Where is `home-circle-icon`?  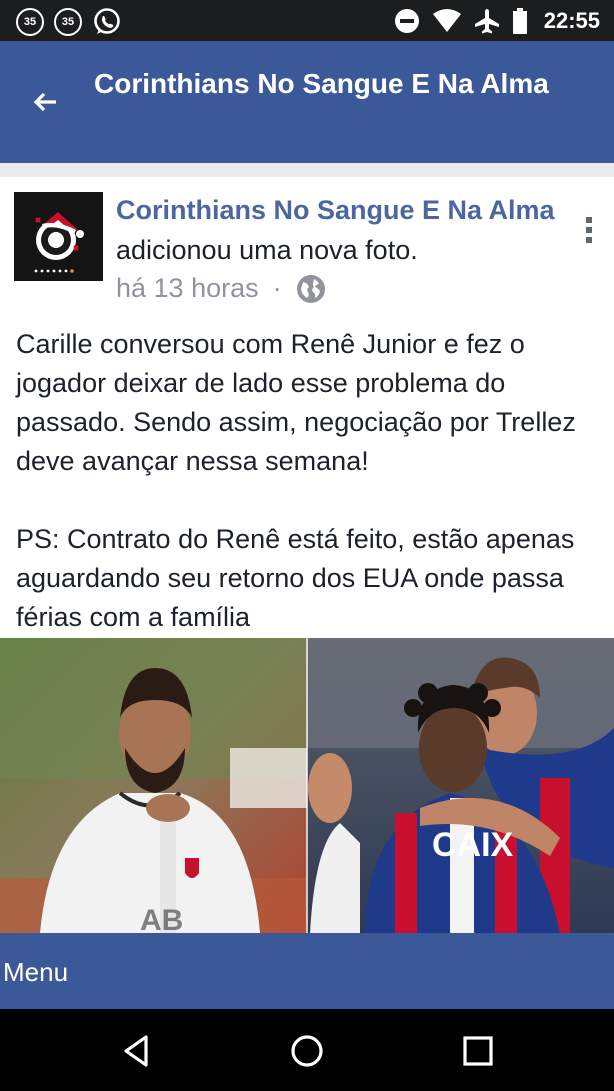 home-circle-icon is located at coordinates (307, 1051).